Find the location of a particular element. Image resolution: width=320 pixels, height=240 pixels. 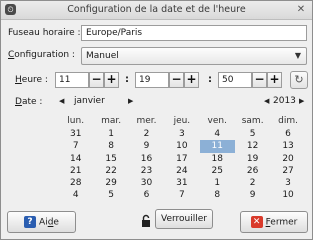

weekday-label: mar. is located at coordinates (111, 121).